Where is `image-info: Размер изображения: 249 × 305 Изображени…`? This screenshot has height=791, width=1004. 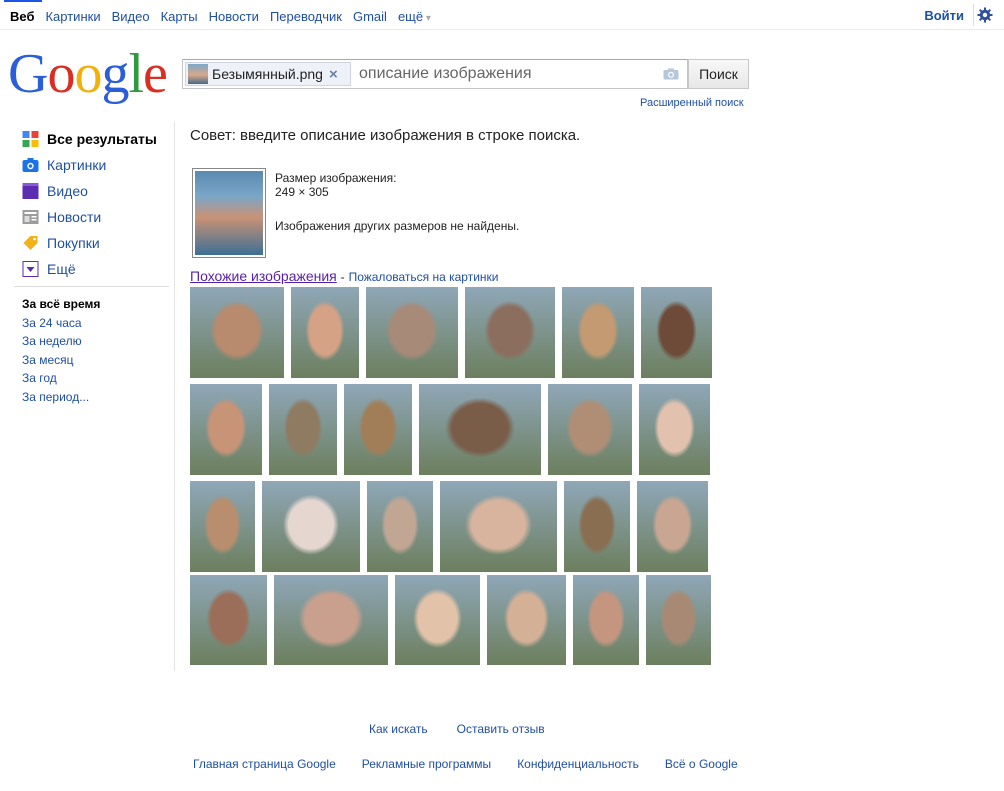
image-info: Размер изображения: 249 × 305 Изображени… is located at coordinates (397, 202).